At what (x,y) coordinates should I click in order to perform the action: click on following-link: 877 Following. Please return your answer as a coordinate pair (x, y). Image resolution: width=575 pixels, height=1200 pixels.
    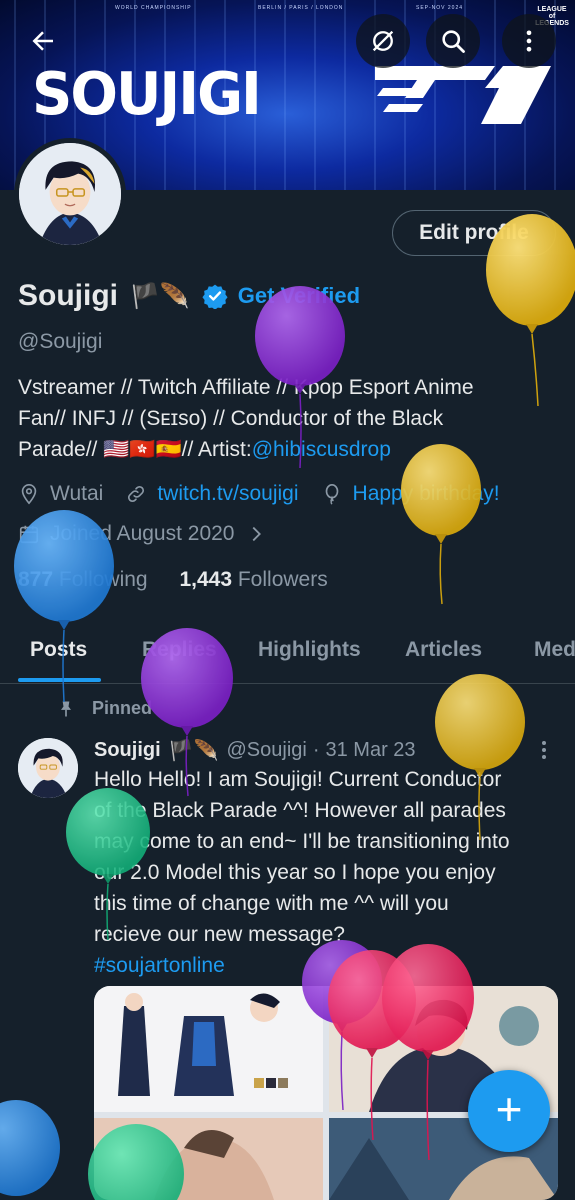
    Looking at the image, I should click on (83, 579).